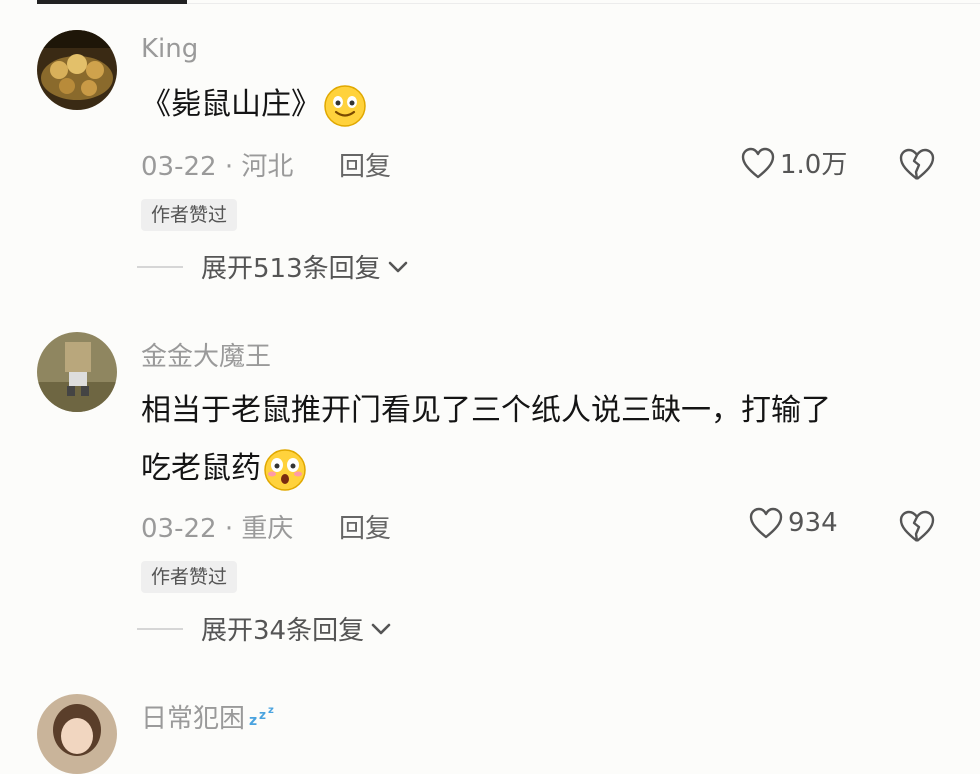 Image resolution: width=980 pixels, height=774 pixels. I want to click on like-button: 934, so click(793, 523).